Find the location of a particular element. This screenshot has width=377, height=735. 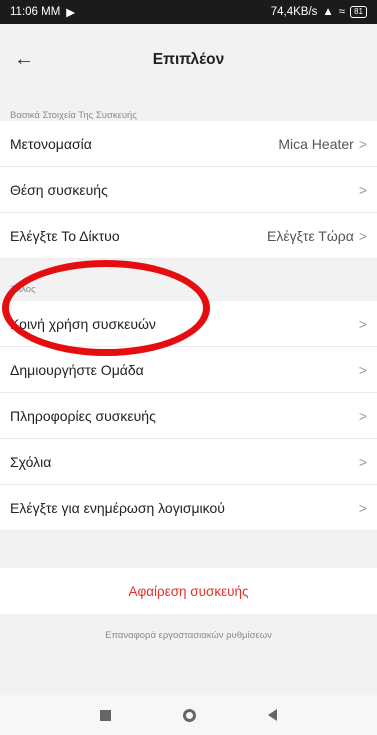

row-location-label: Θέση συσκευής is located at coordinates (59, 189).